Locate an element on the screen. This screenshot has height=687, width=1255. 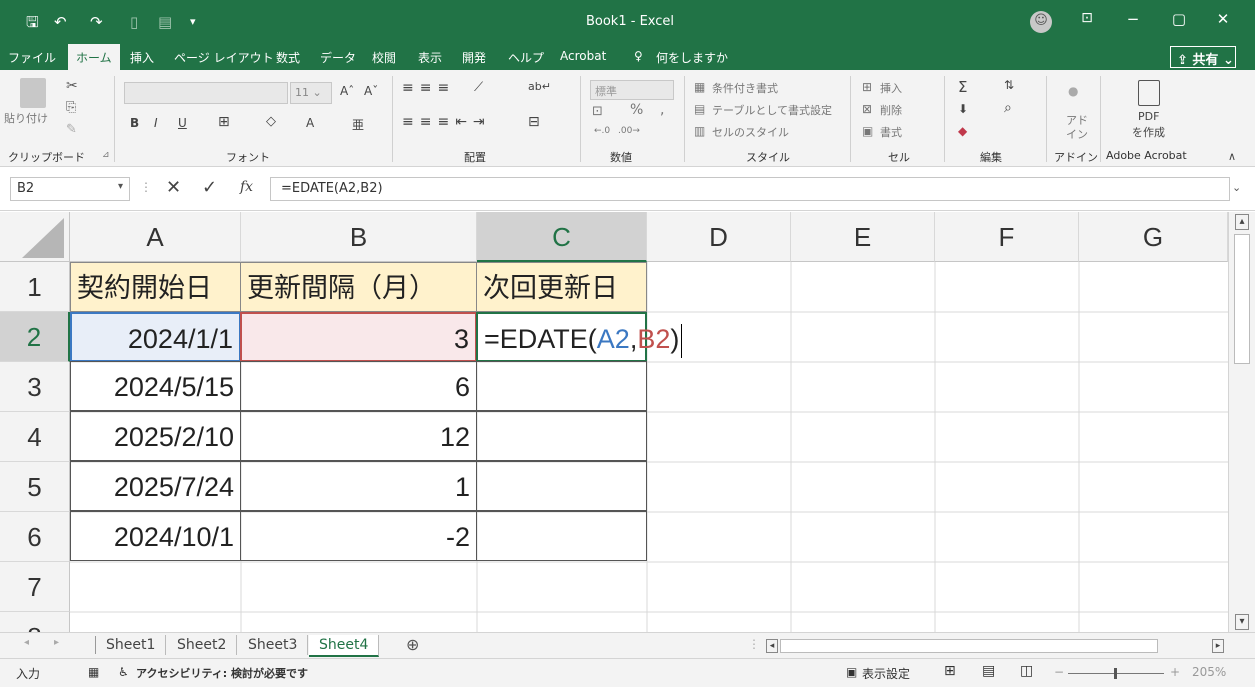
currency-icon: ⊡ is located at coordinates (597, 111).